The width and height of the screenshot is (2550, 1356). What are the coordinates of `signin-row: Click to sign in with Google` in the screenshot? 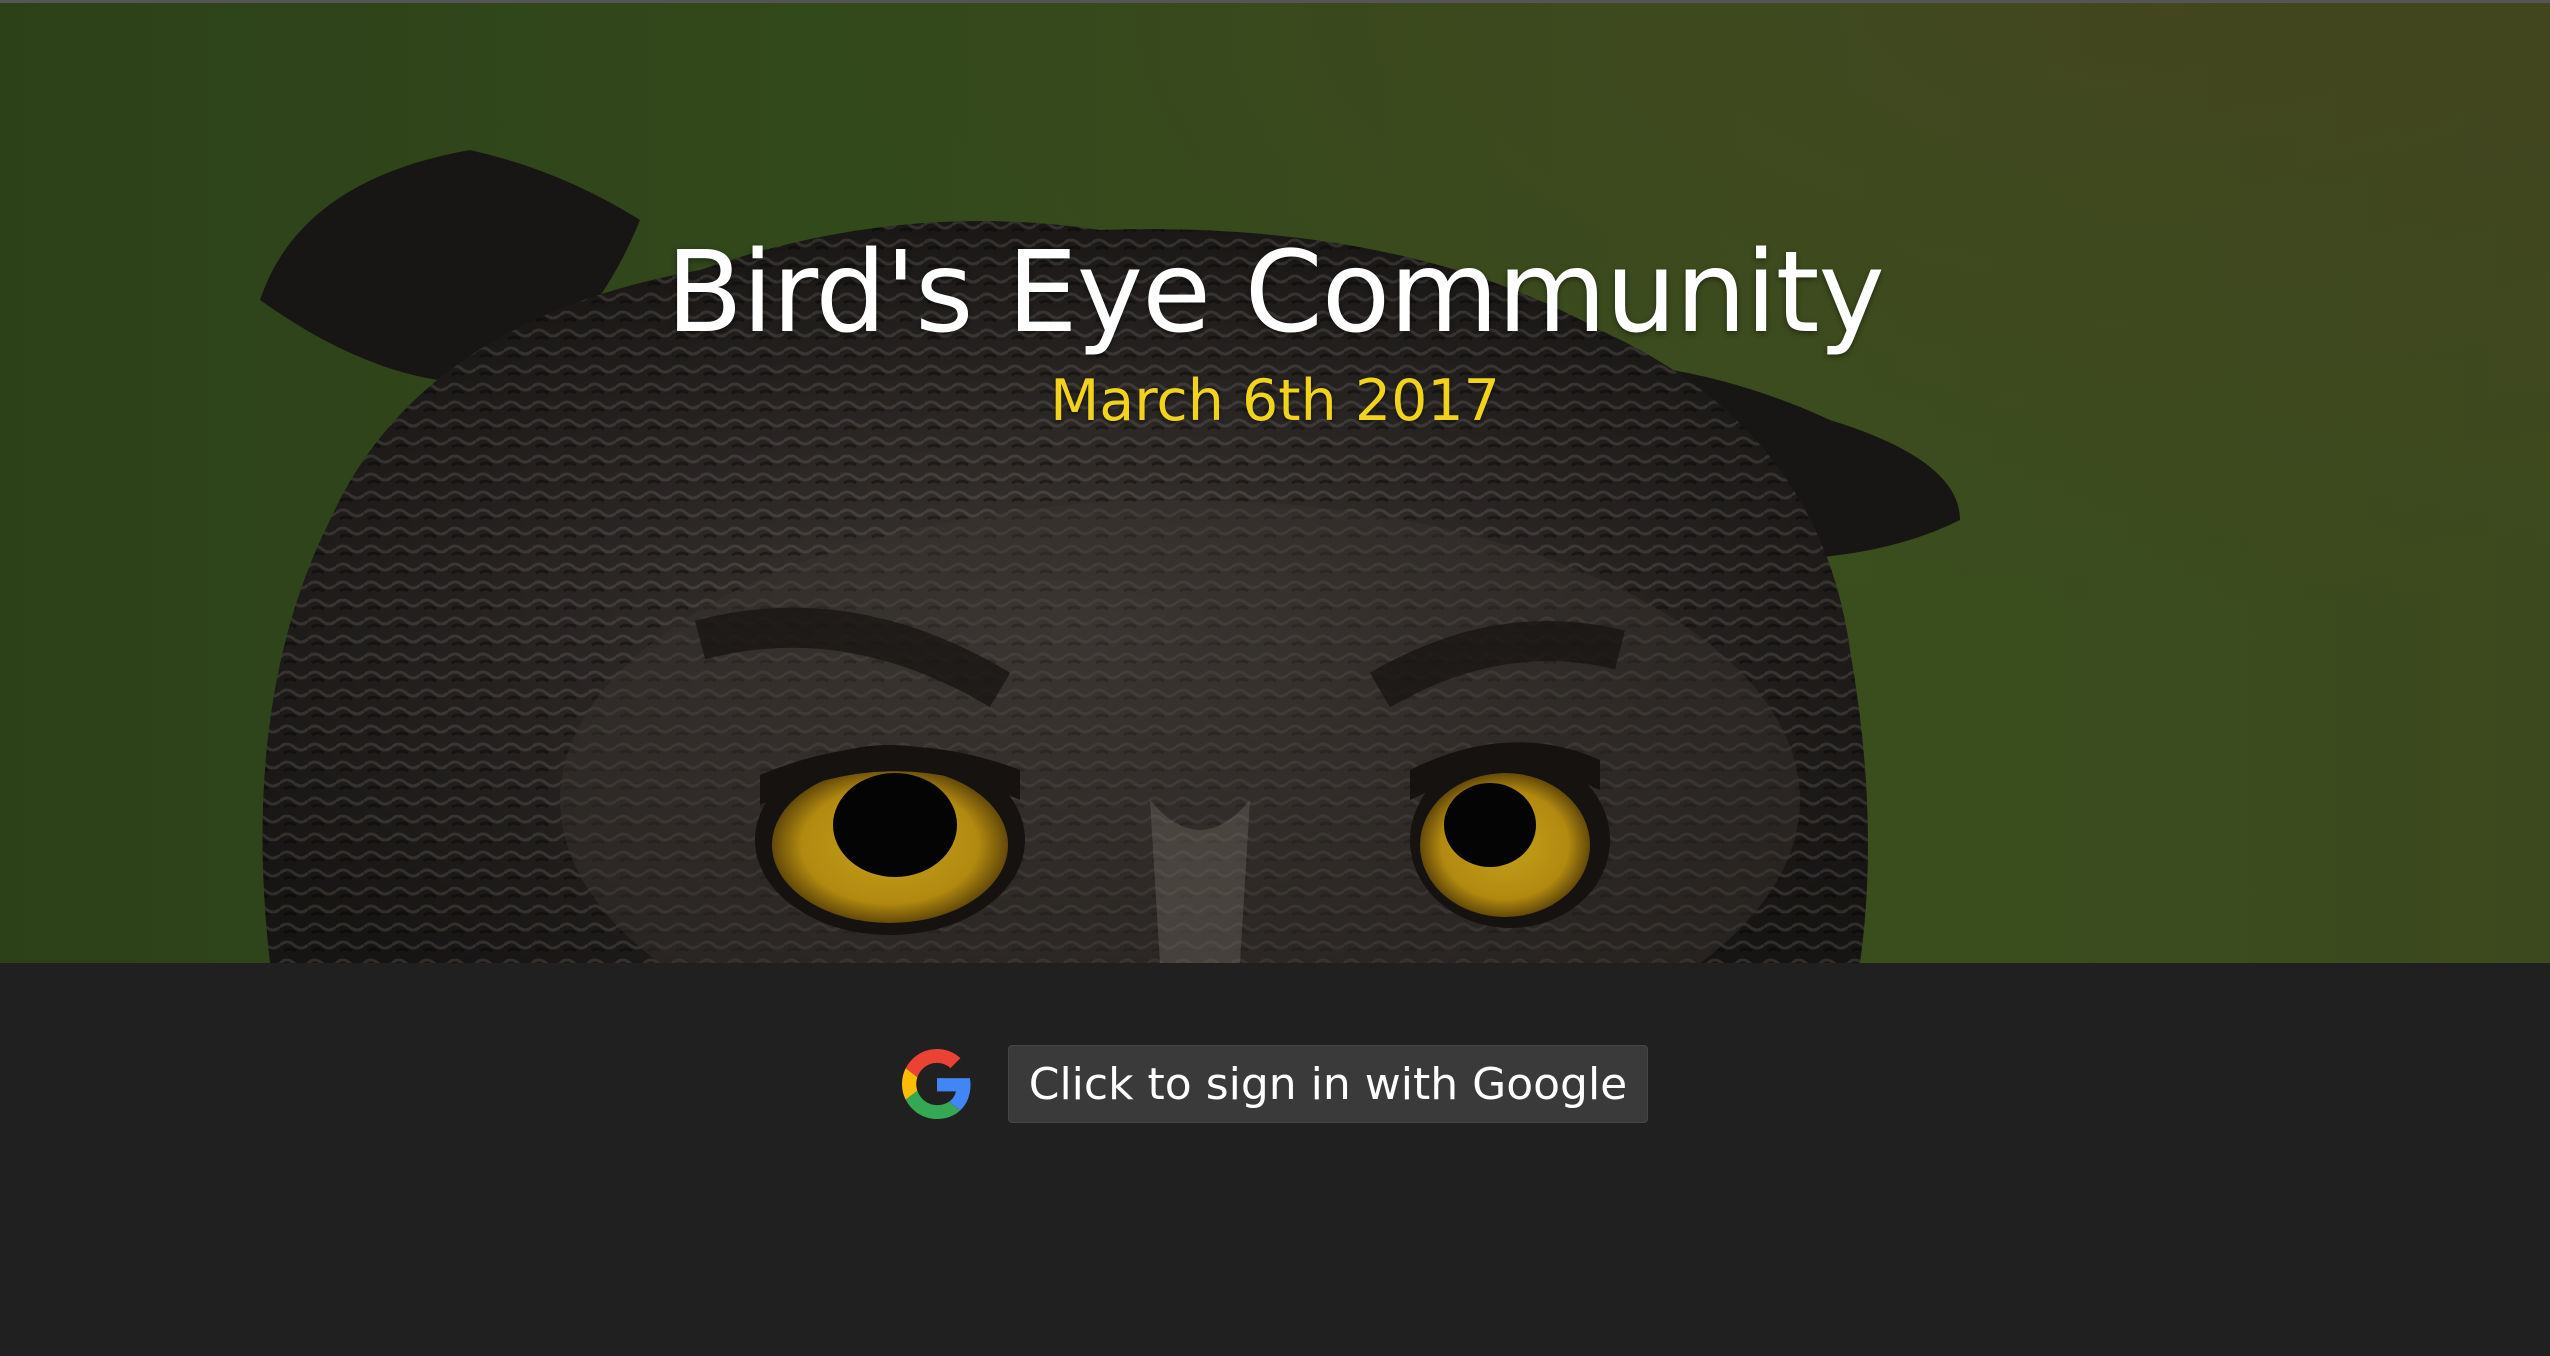 It's located at (1275, 1084).